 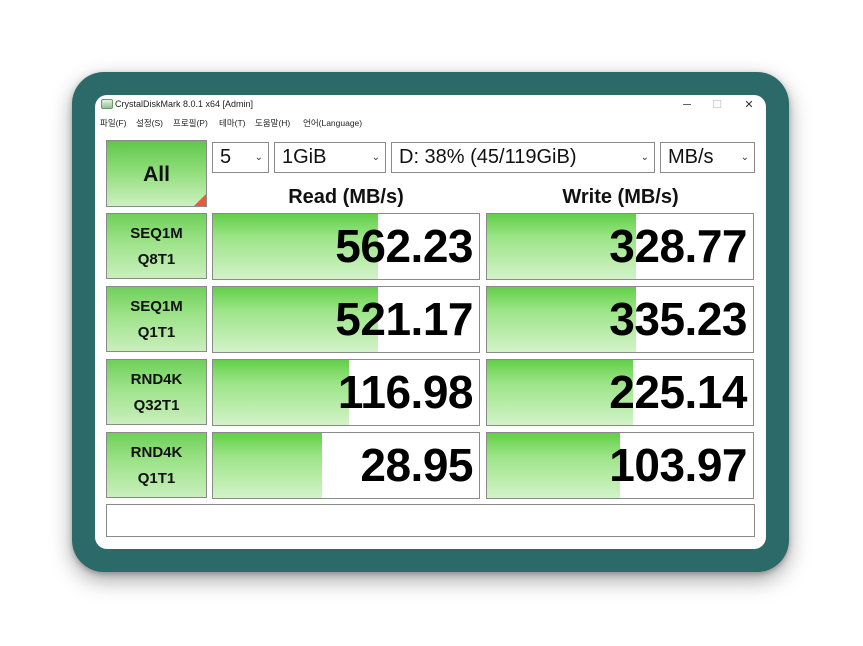 What do you see at coordinates (749, 105) in the screenshot?
I see `close-icon: ✕` at bounding box center [749, 105].